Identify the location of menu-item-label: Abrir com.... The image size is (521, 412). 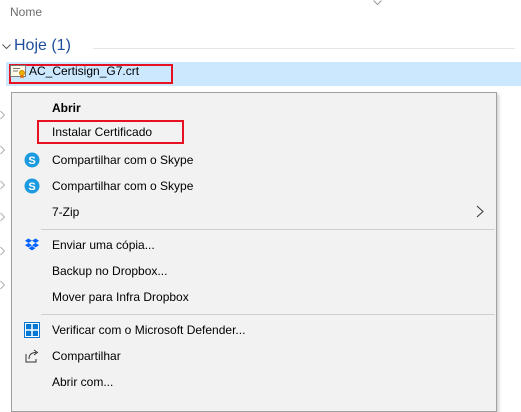
(83, 382).